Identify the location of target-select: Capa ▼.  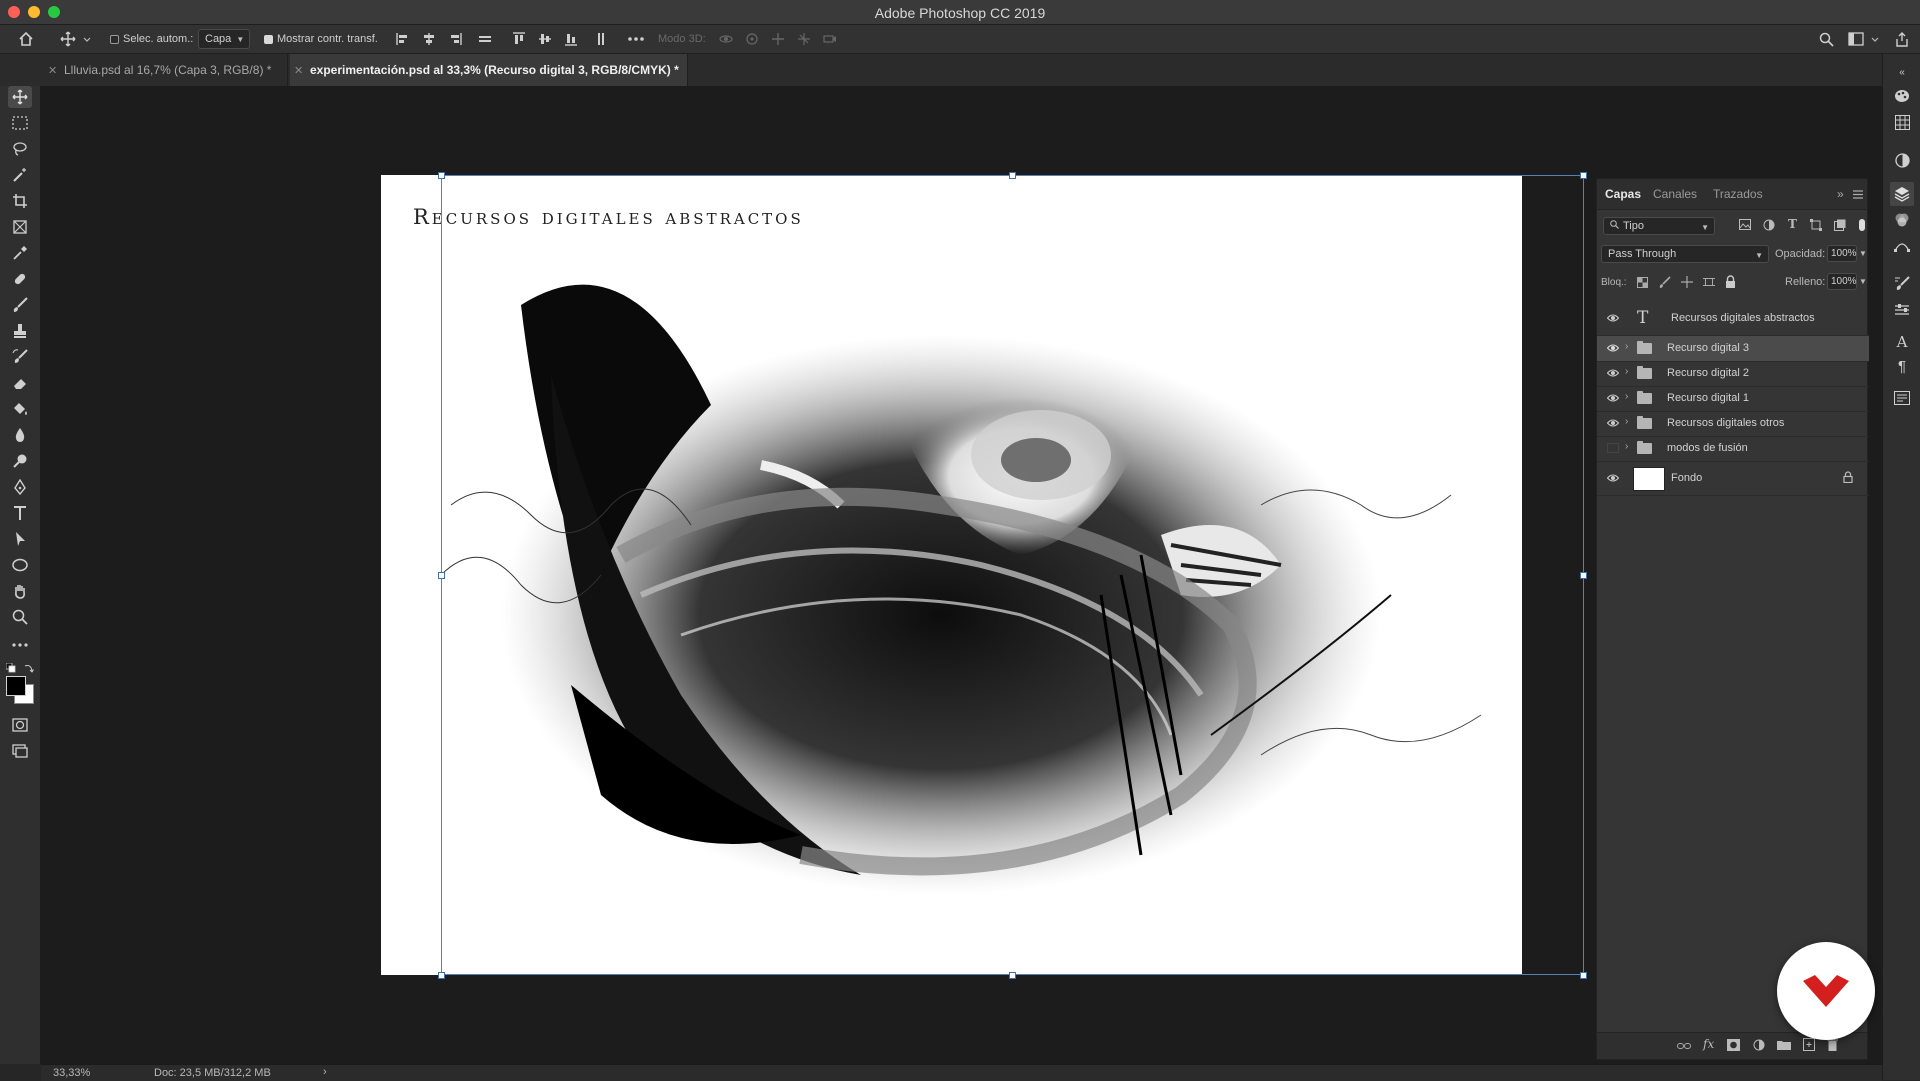
(224, 39).